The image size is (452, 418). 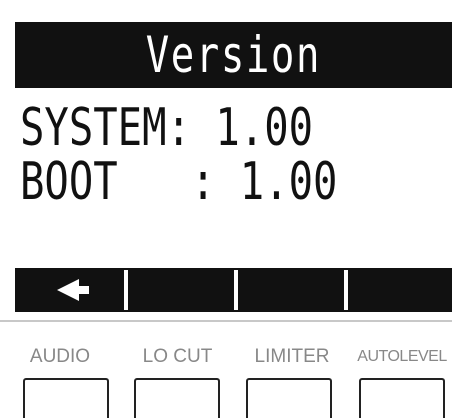 I want to click on back-arrow-icon, so click(x=73, y=290).